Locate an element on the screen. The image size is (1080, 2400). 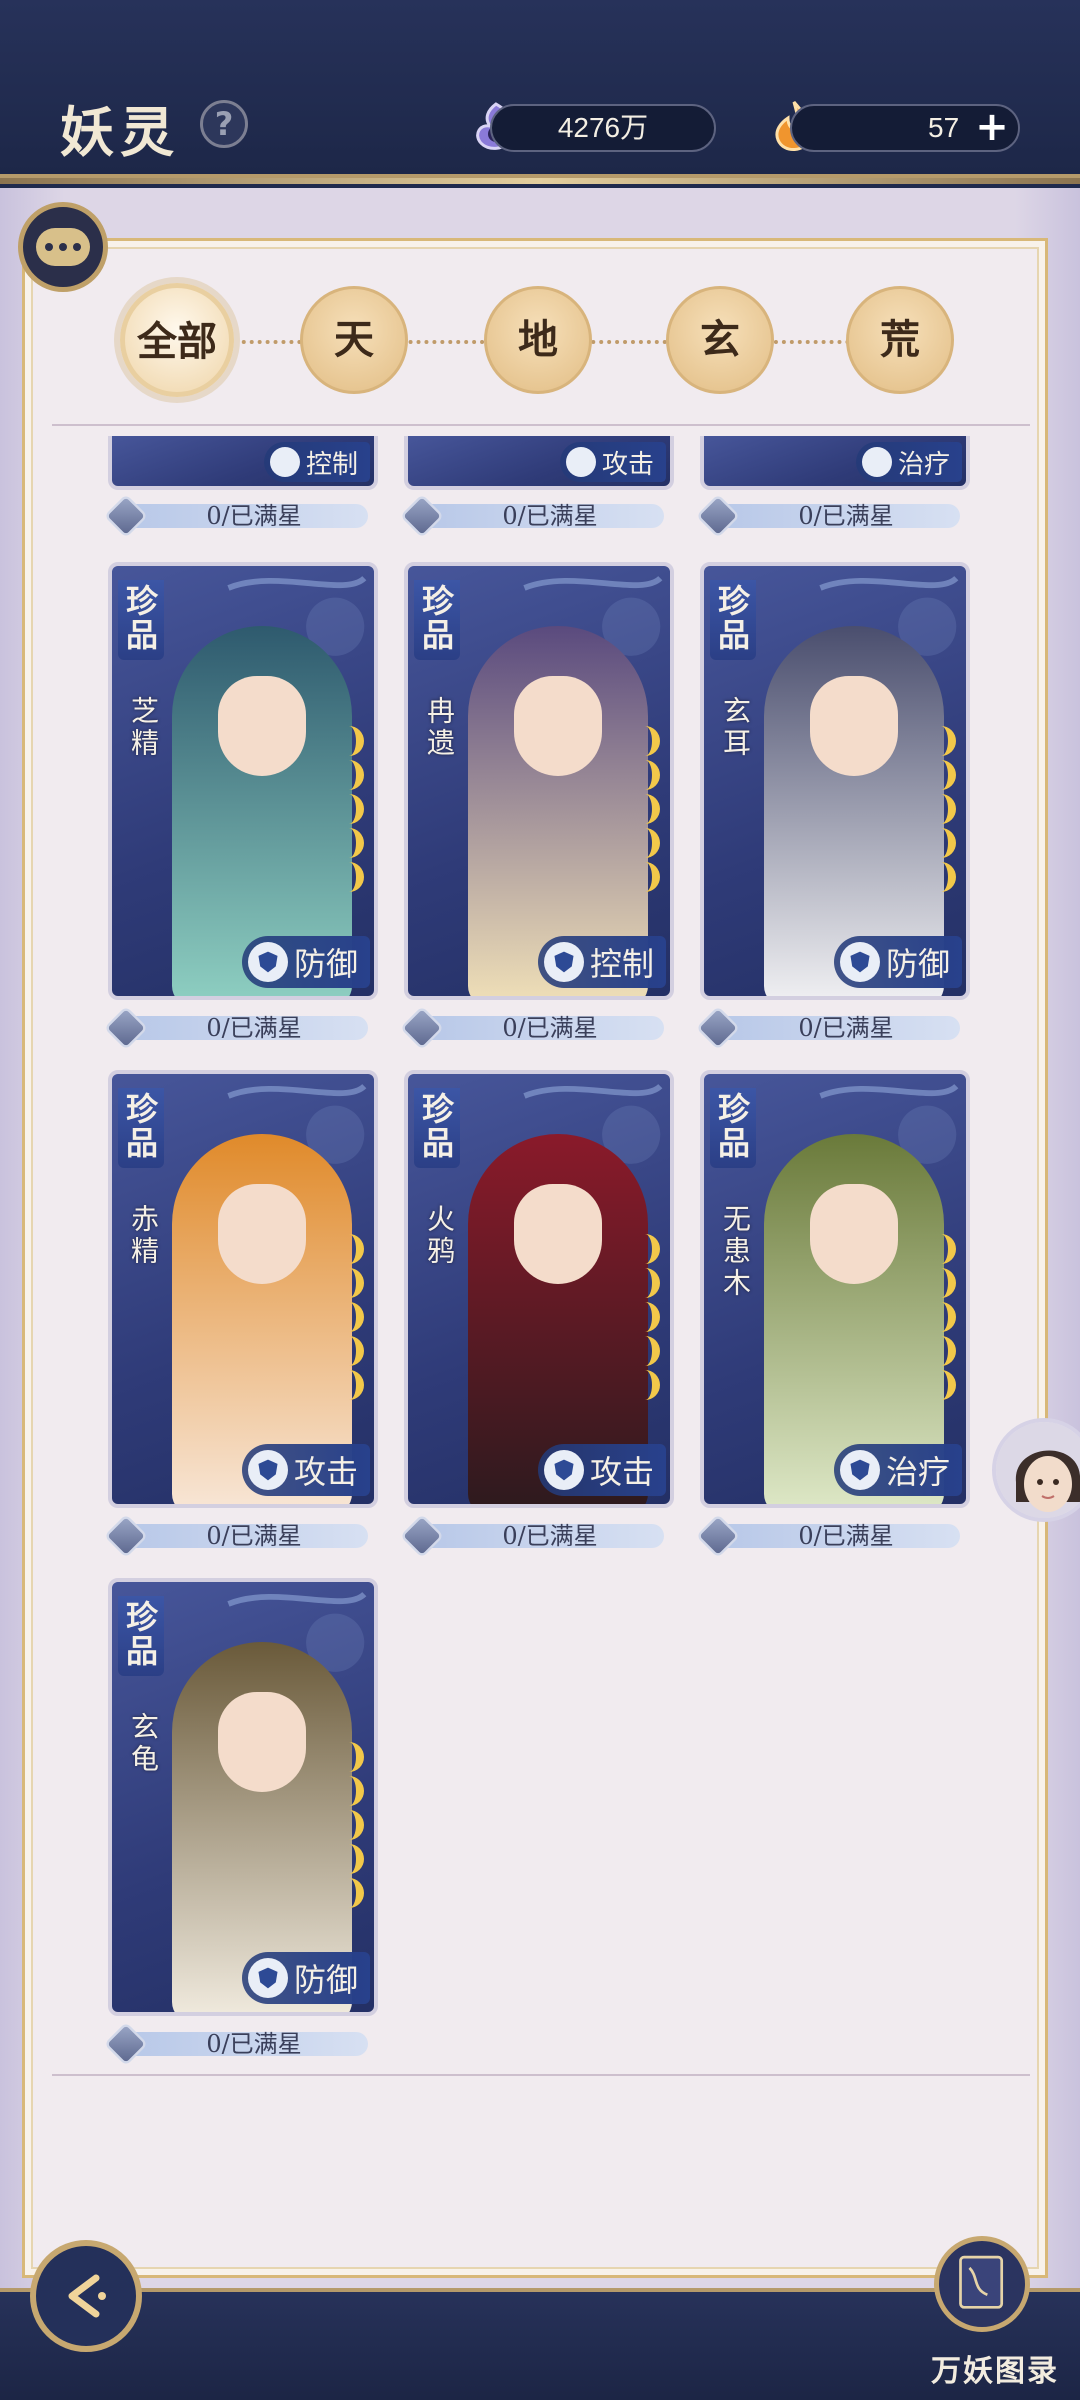
add-energy-button: + is located at coordinates (992, 127).